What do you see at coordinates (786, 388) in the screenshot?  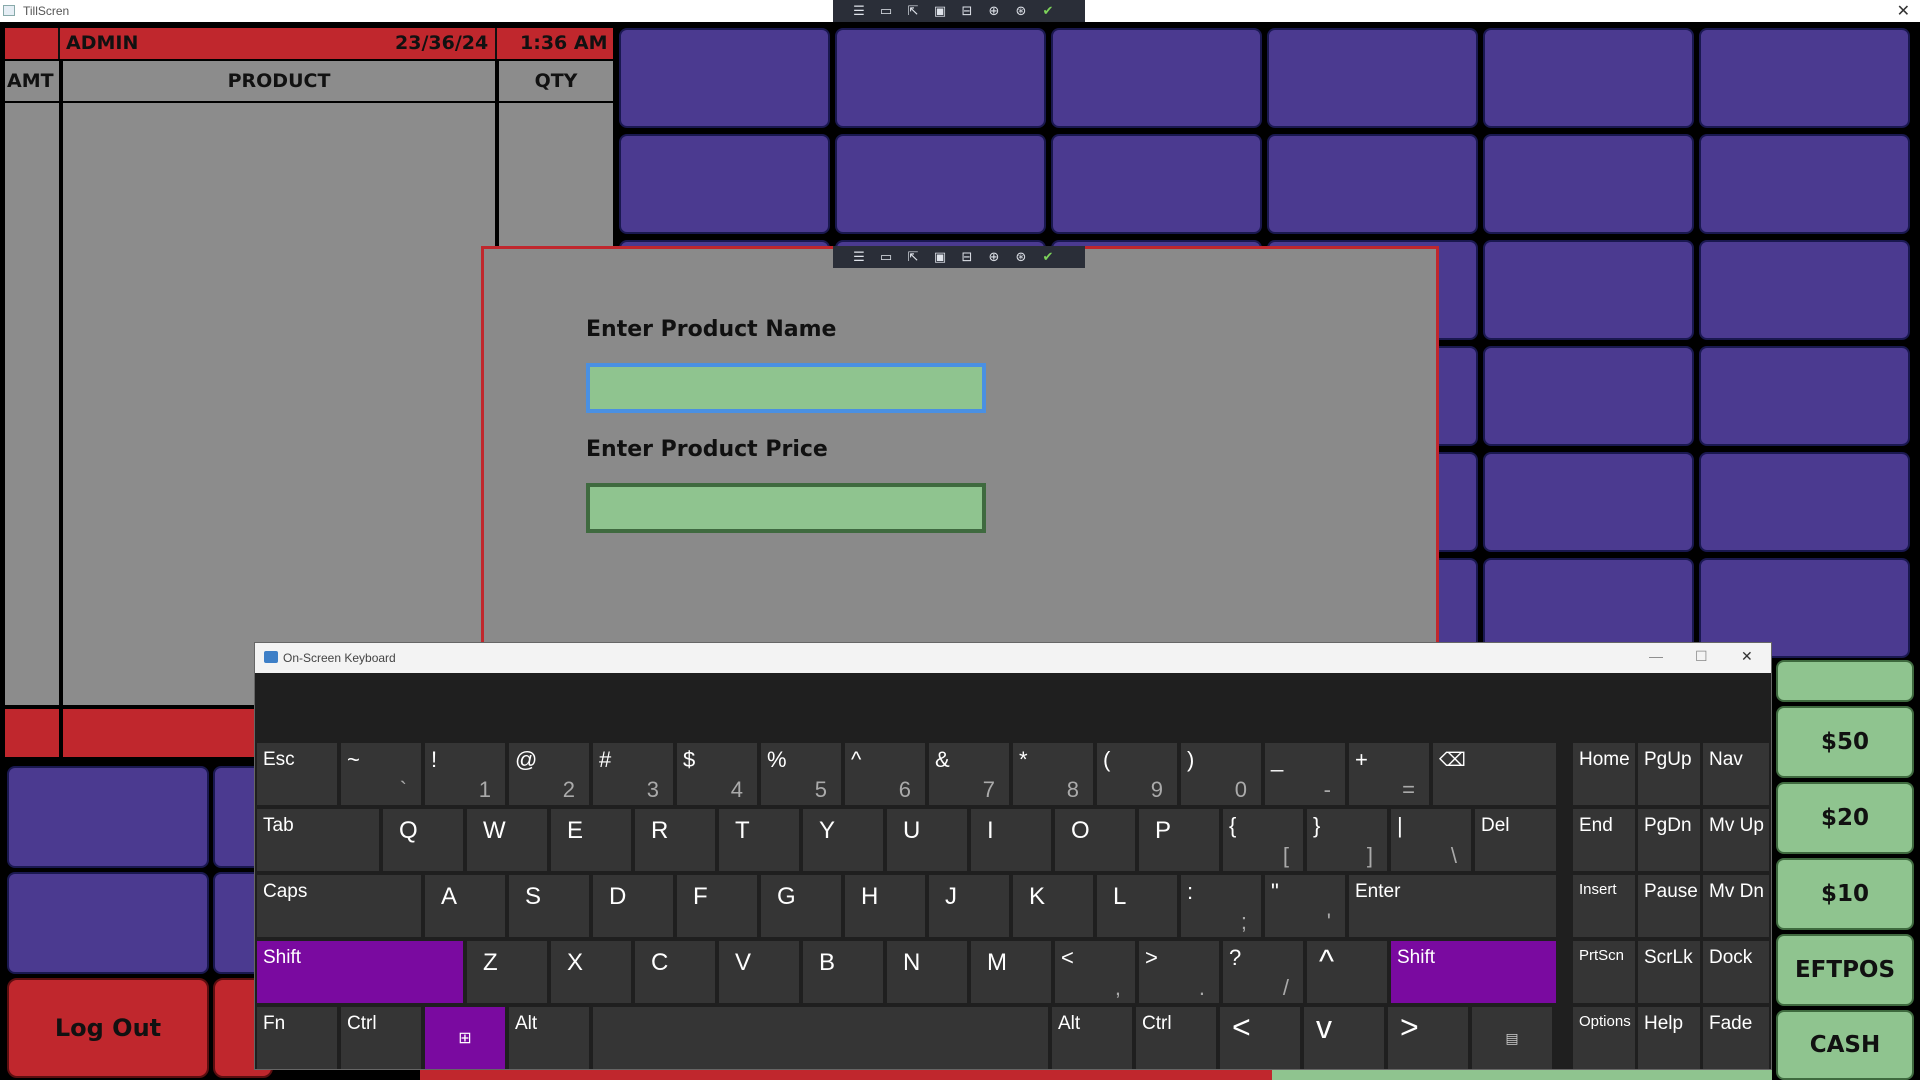 I see `product-name-input` at bounding box center [786, 388].